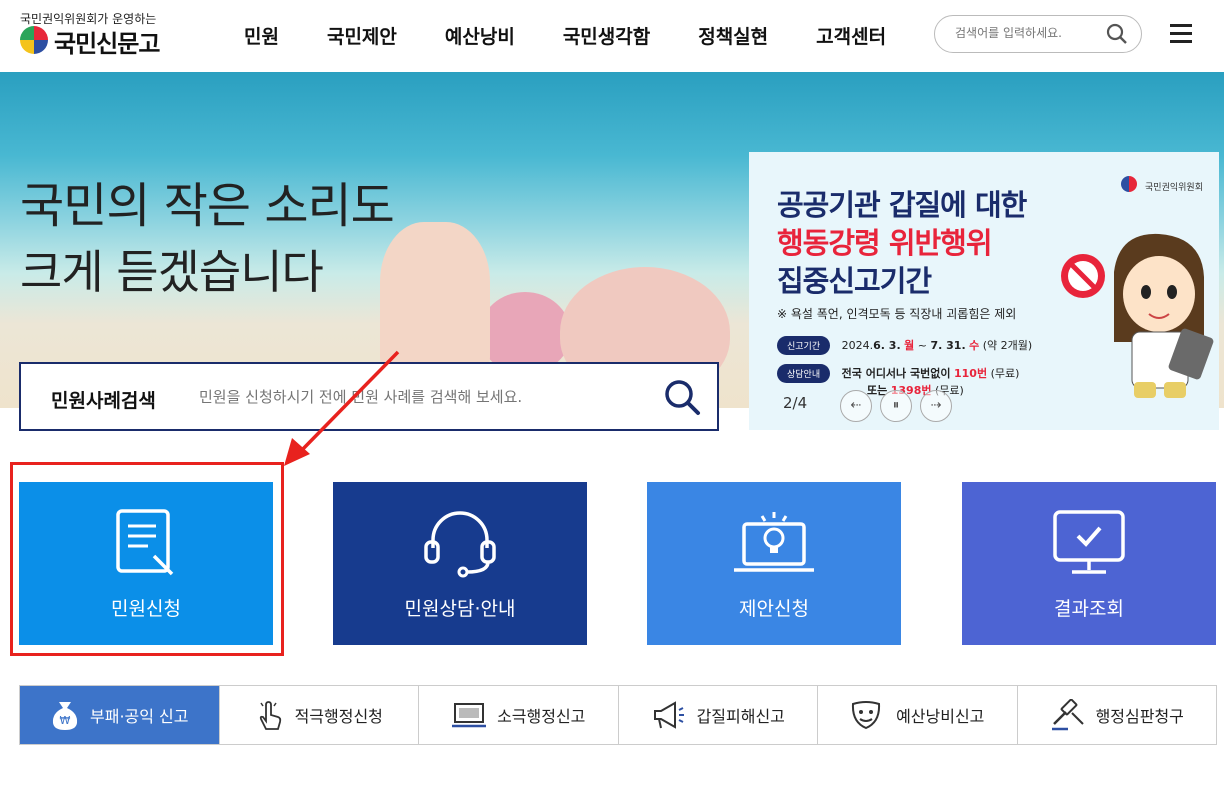  Describe the element at coordinates (970, 373) in the screenshot. I see `contact-number-110: 110번` at that location.